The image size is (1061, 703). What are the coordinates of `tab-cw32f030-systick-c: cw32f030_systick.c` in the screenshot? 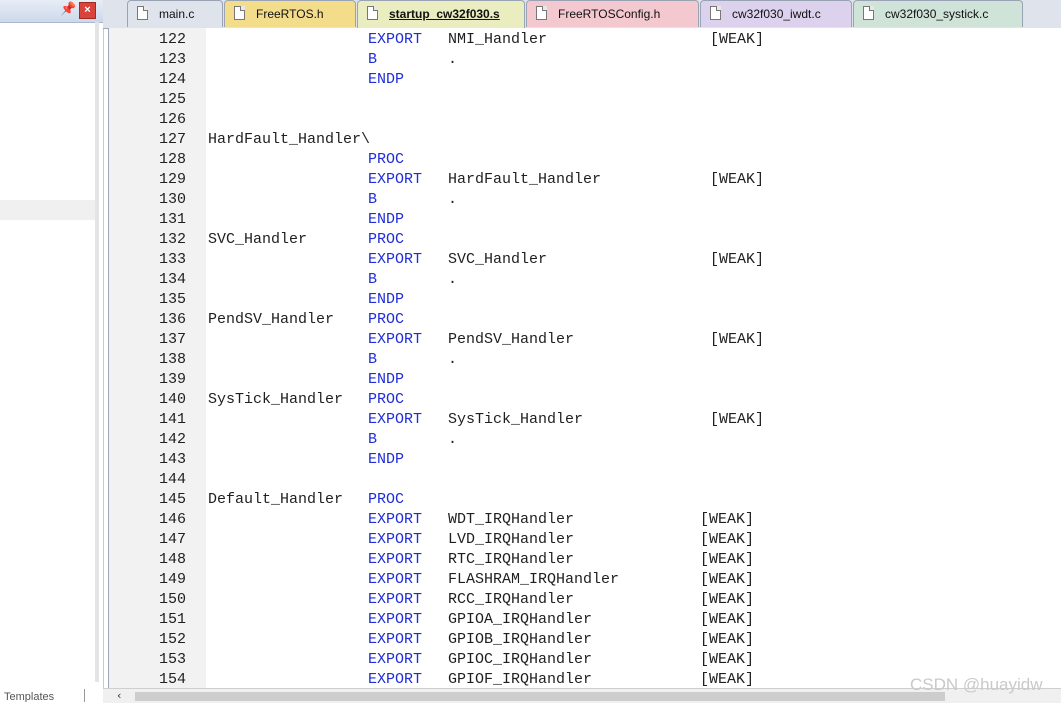 It's located at (938, 13).